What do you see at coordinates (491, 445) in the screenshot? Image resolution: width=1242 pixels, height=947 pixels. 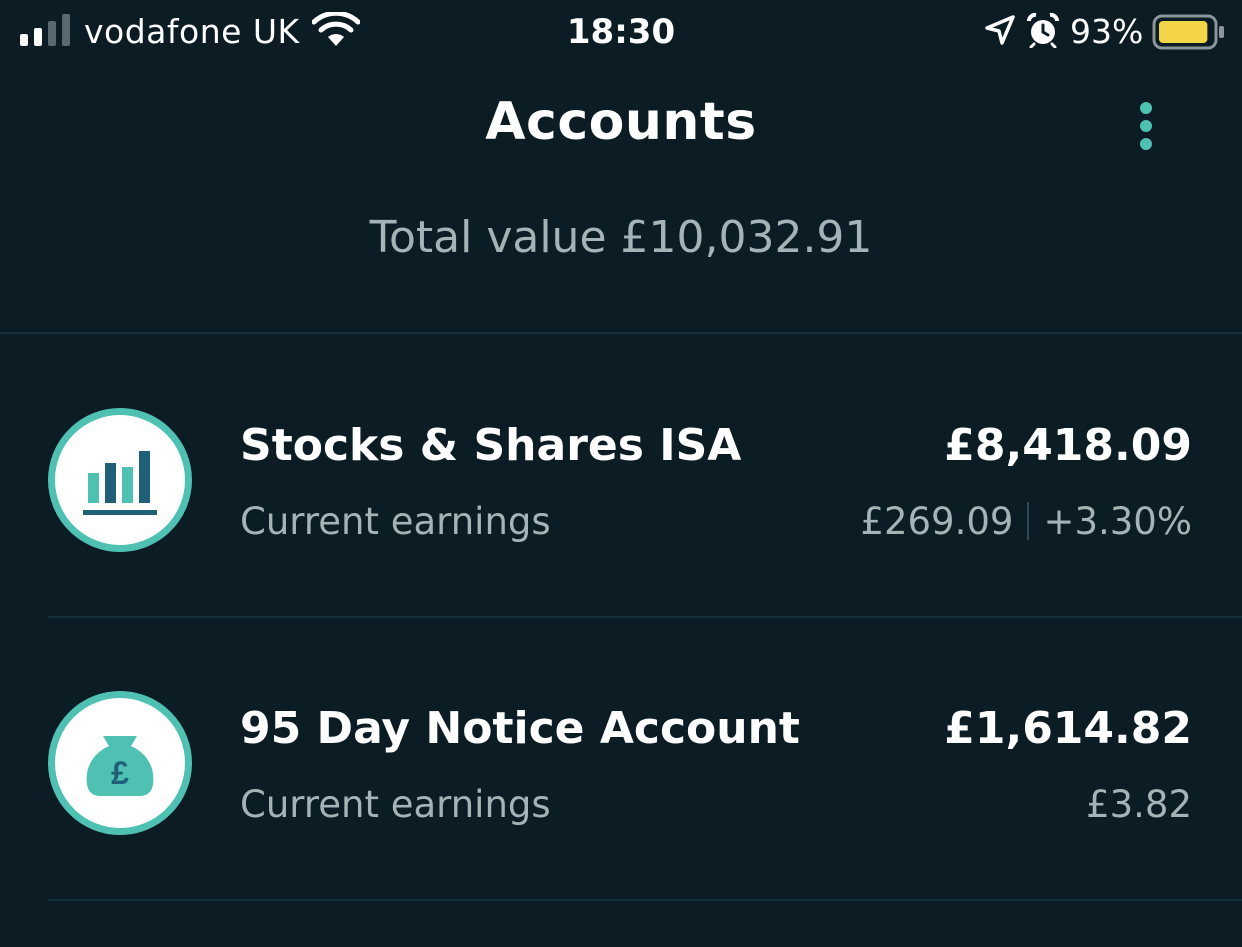 I see `account-name: Stocks & Shares ISA` at bounding box center [491, 445].